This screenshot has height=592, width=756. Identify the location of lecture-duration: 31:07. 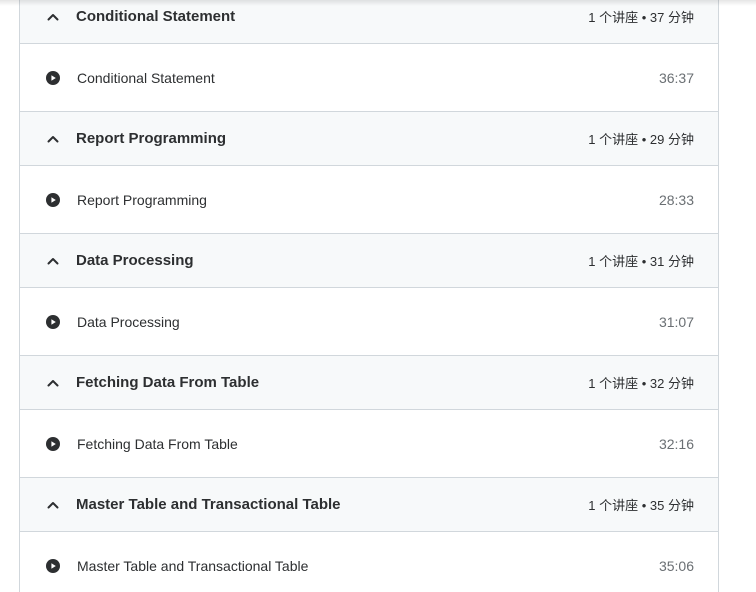
(676, 321).